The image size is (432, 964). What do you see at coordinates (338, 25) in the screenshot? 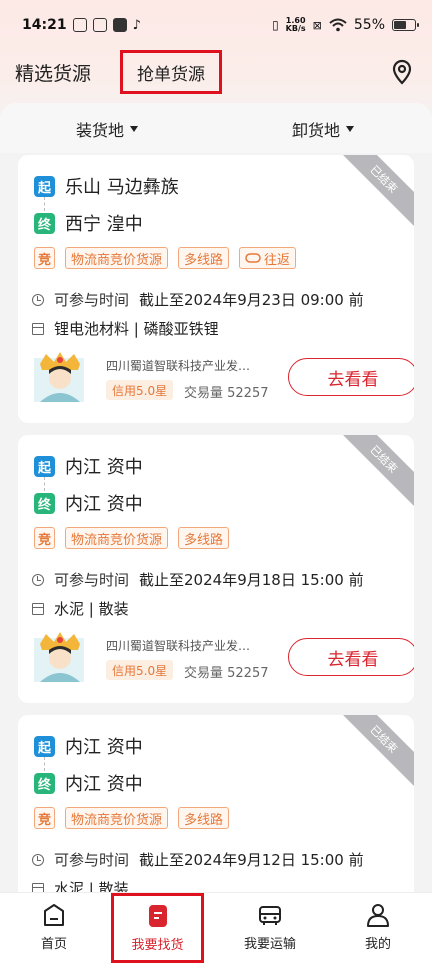
I see `wifi-icon` at bounding box center [338, 25].